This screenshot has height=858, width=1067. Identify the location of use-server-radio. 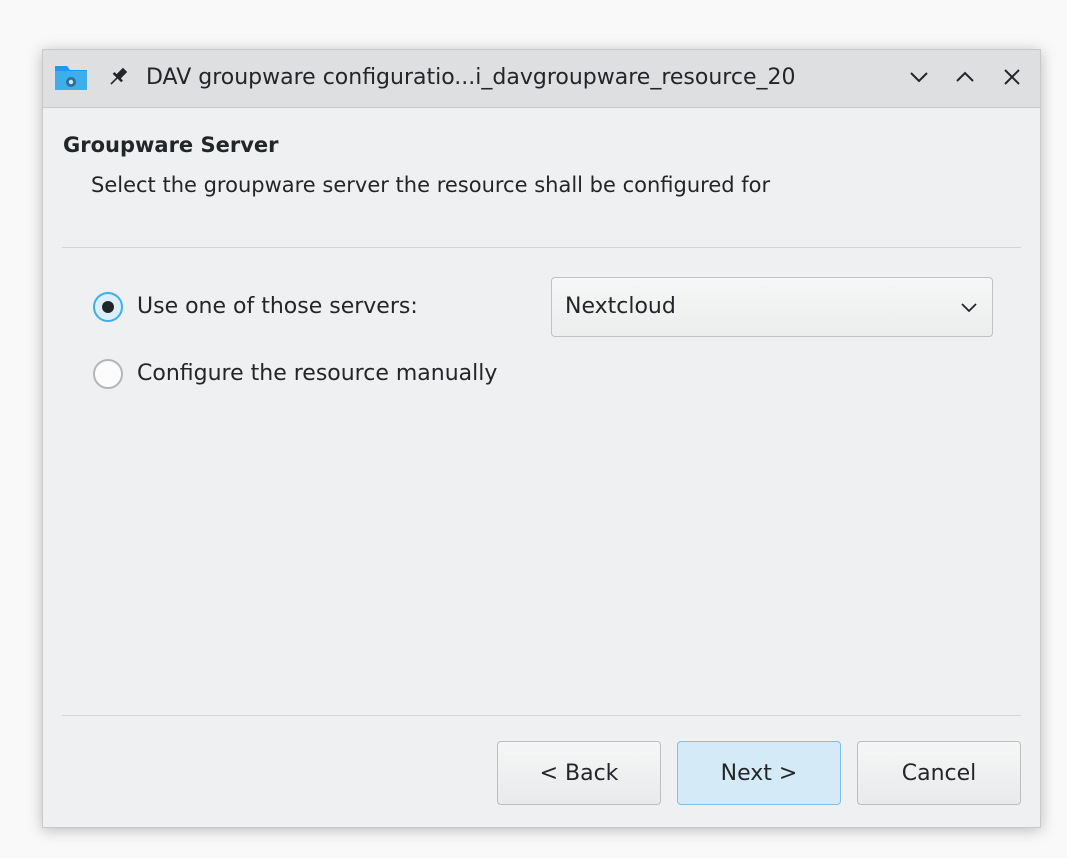
(108, 307).